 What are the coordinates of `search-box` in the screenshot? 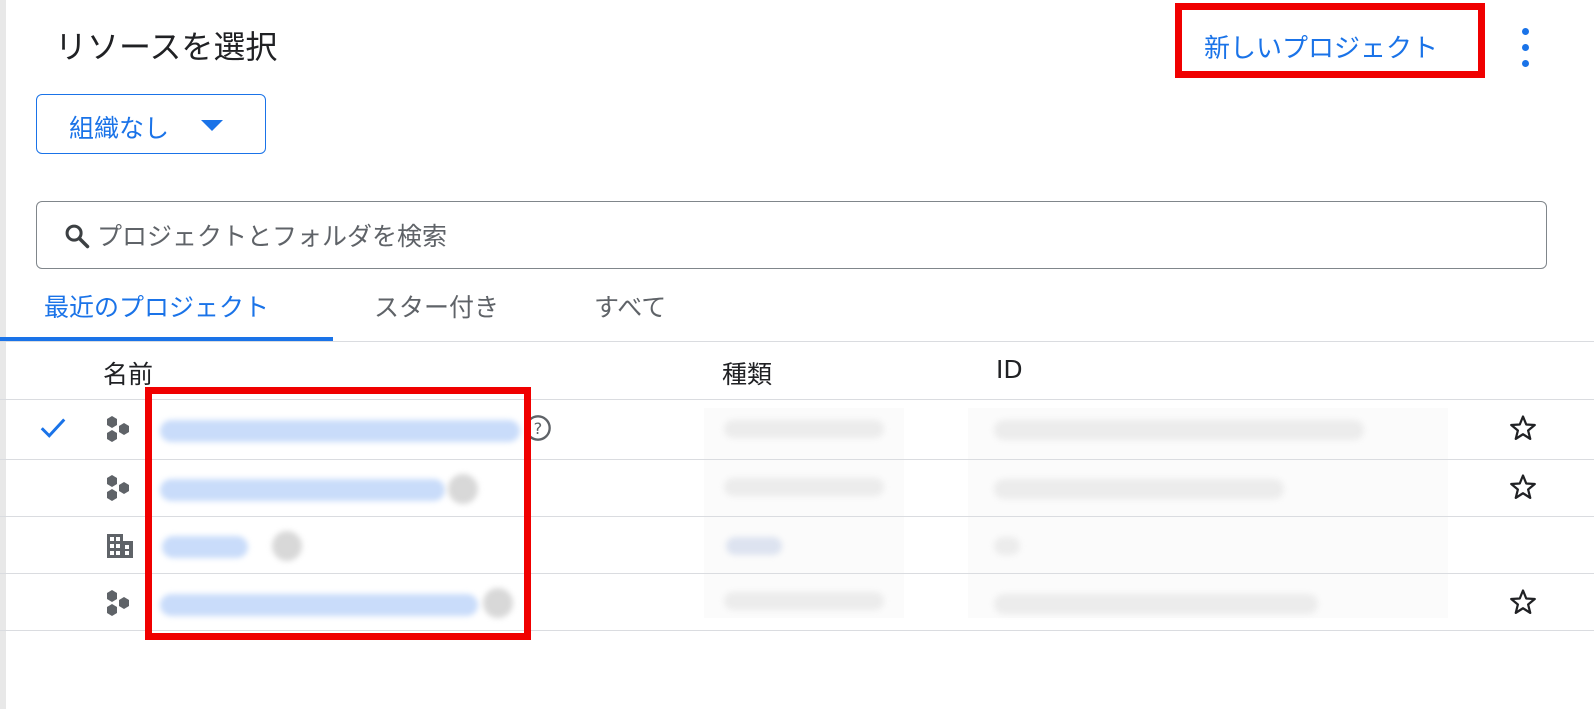 It's located at (791, 235).